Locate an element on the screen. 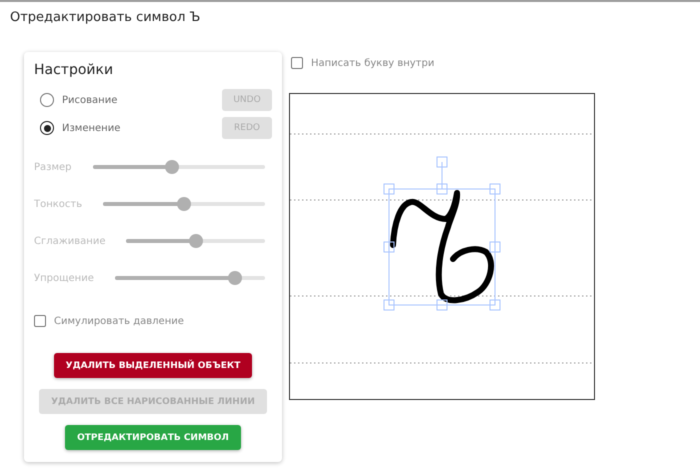 The width and height of the screenshot is (700, 470). slider-label: Сглаживание is located at coordinates (70, 241).